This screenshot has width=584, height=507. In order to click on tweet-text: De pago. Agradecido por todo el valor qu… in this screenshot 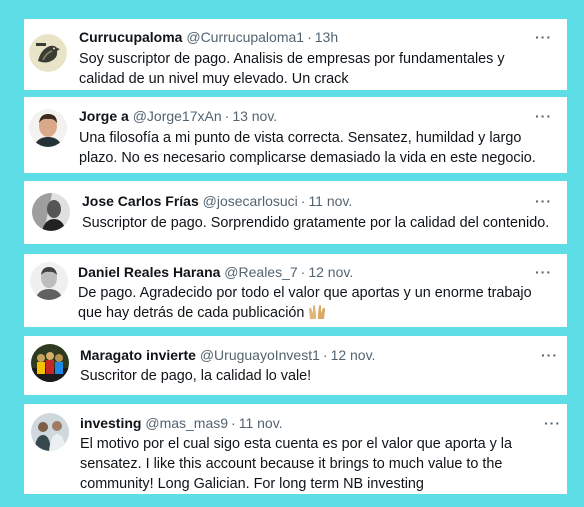, I will do `click(318, 303)`.